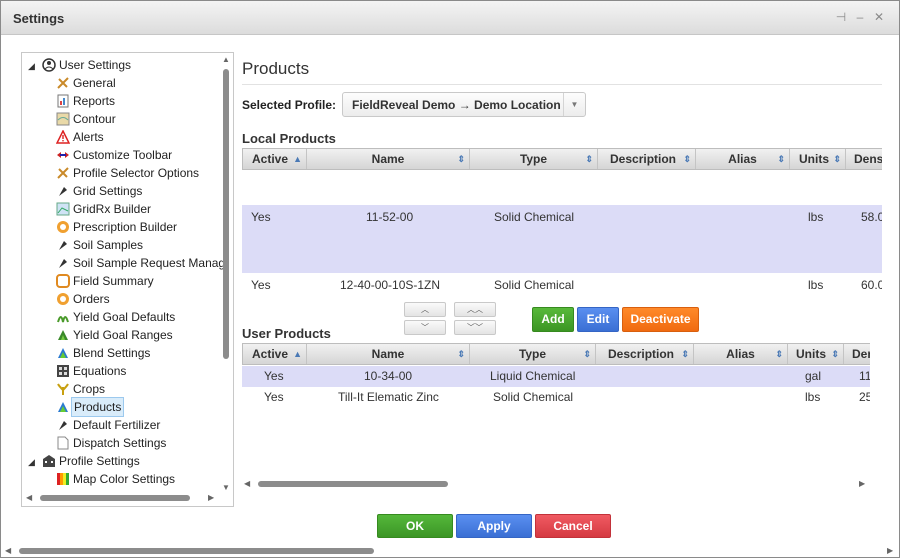  What do you see at coordinates (562, 239) in the screenshot?
I see `table-row: Yes 11-52-00 Solid Chemical lbs 58.00` at bounding box center [562, 239].